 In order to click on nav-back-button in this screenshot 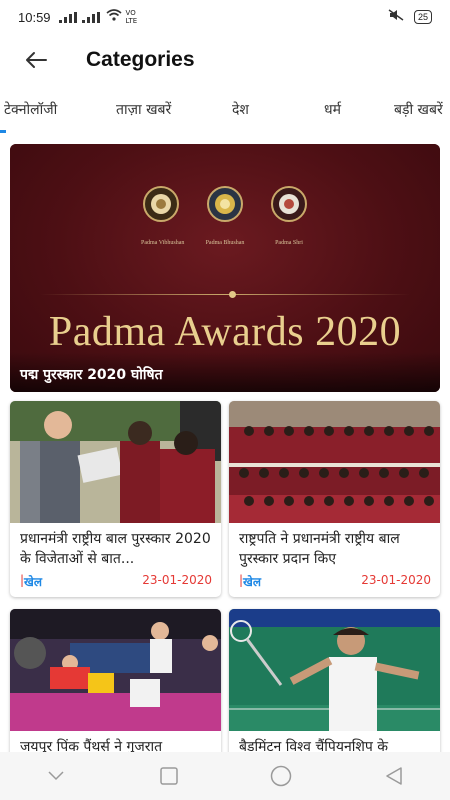, I will do `click(394, 776)`.